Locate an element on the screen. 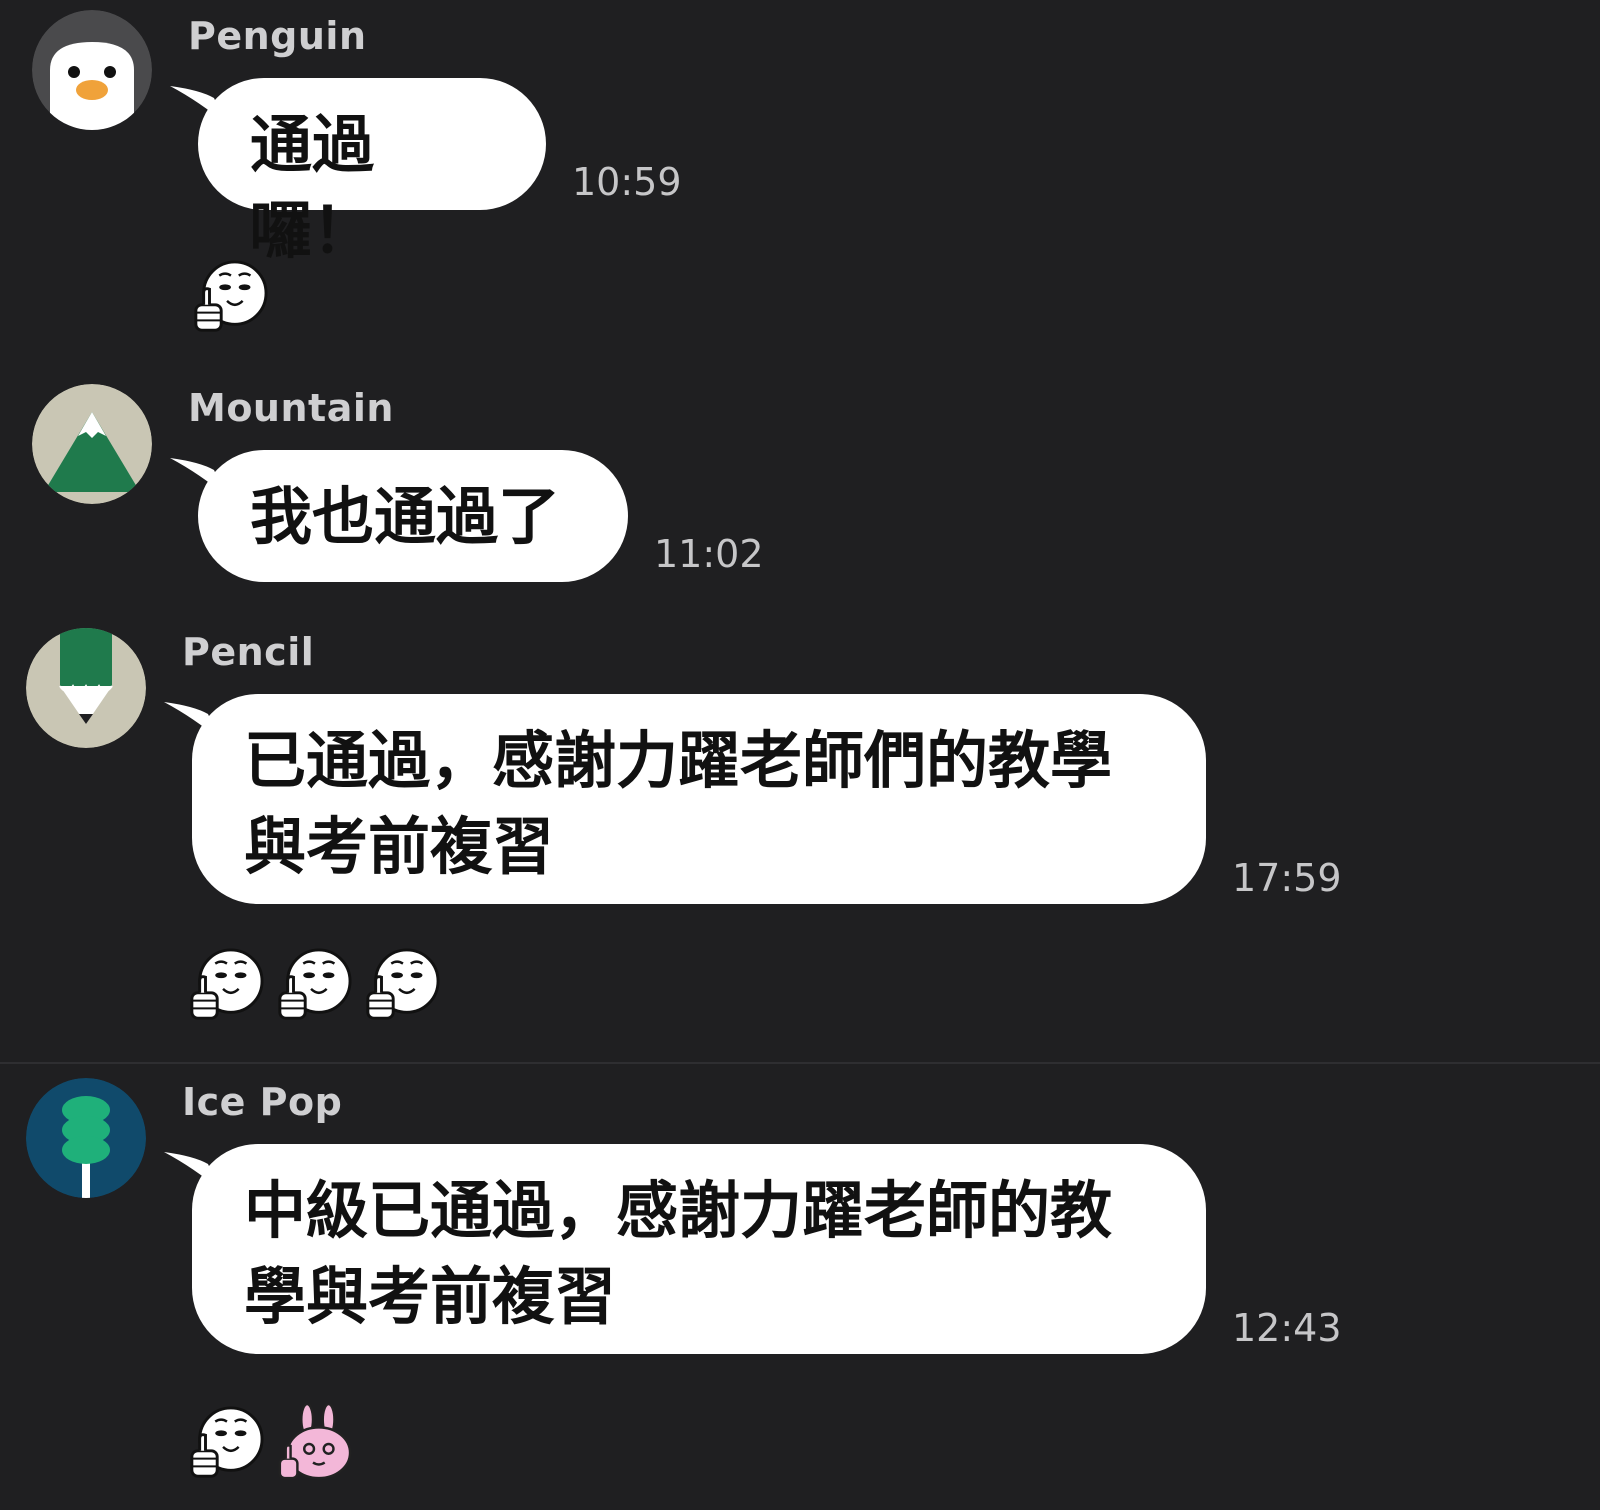 The width and height of the screenshot is (1600, 1510). sender-name: Mountain is located at coordinates (291, 408).